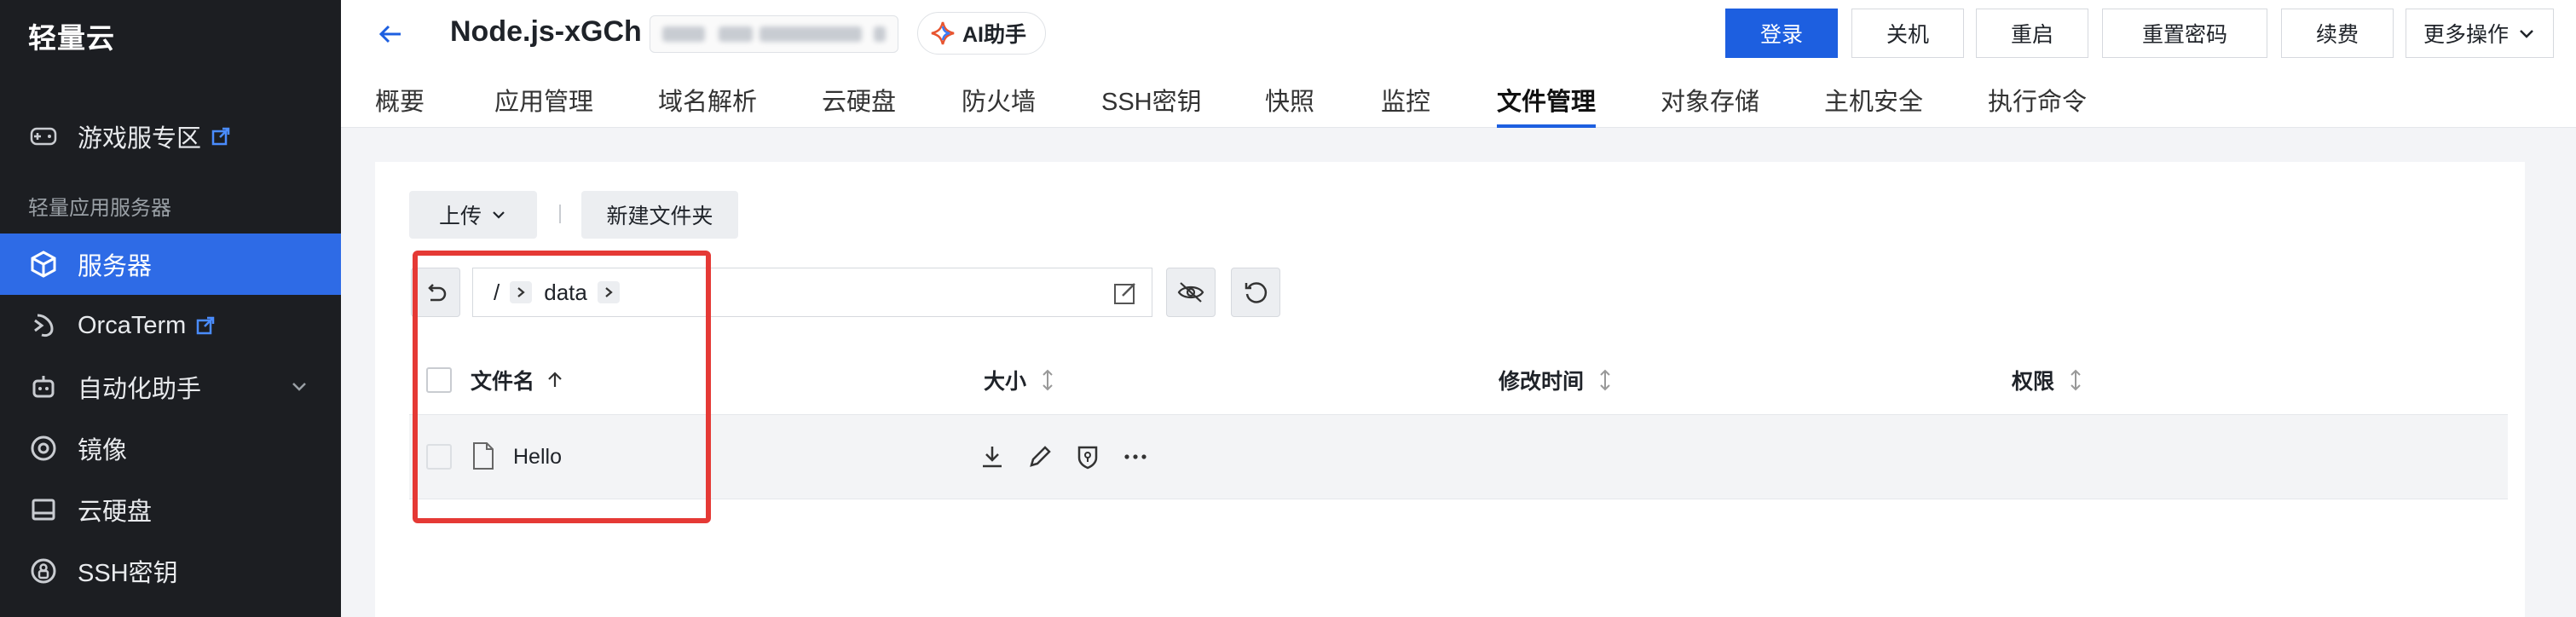  Describe the element at coordinates (2032, 33) in the screenshot. I see `restart-button: 重启` at that location.